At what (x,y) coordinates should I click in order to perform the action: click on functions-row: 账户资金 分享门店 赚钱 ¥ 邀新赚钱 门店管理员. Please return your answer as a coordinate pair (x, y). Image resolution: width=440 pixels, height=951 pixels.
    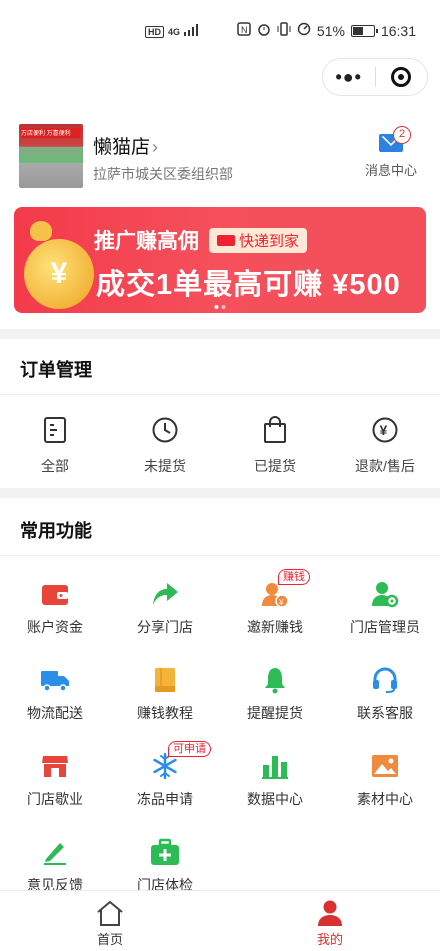
    Looking at the image, I should click on (220, 616).